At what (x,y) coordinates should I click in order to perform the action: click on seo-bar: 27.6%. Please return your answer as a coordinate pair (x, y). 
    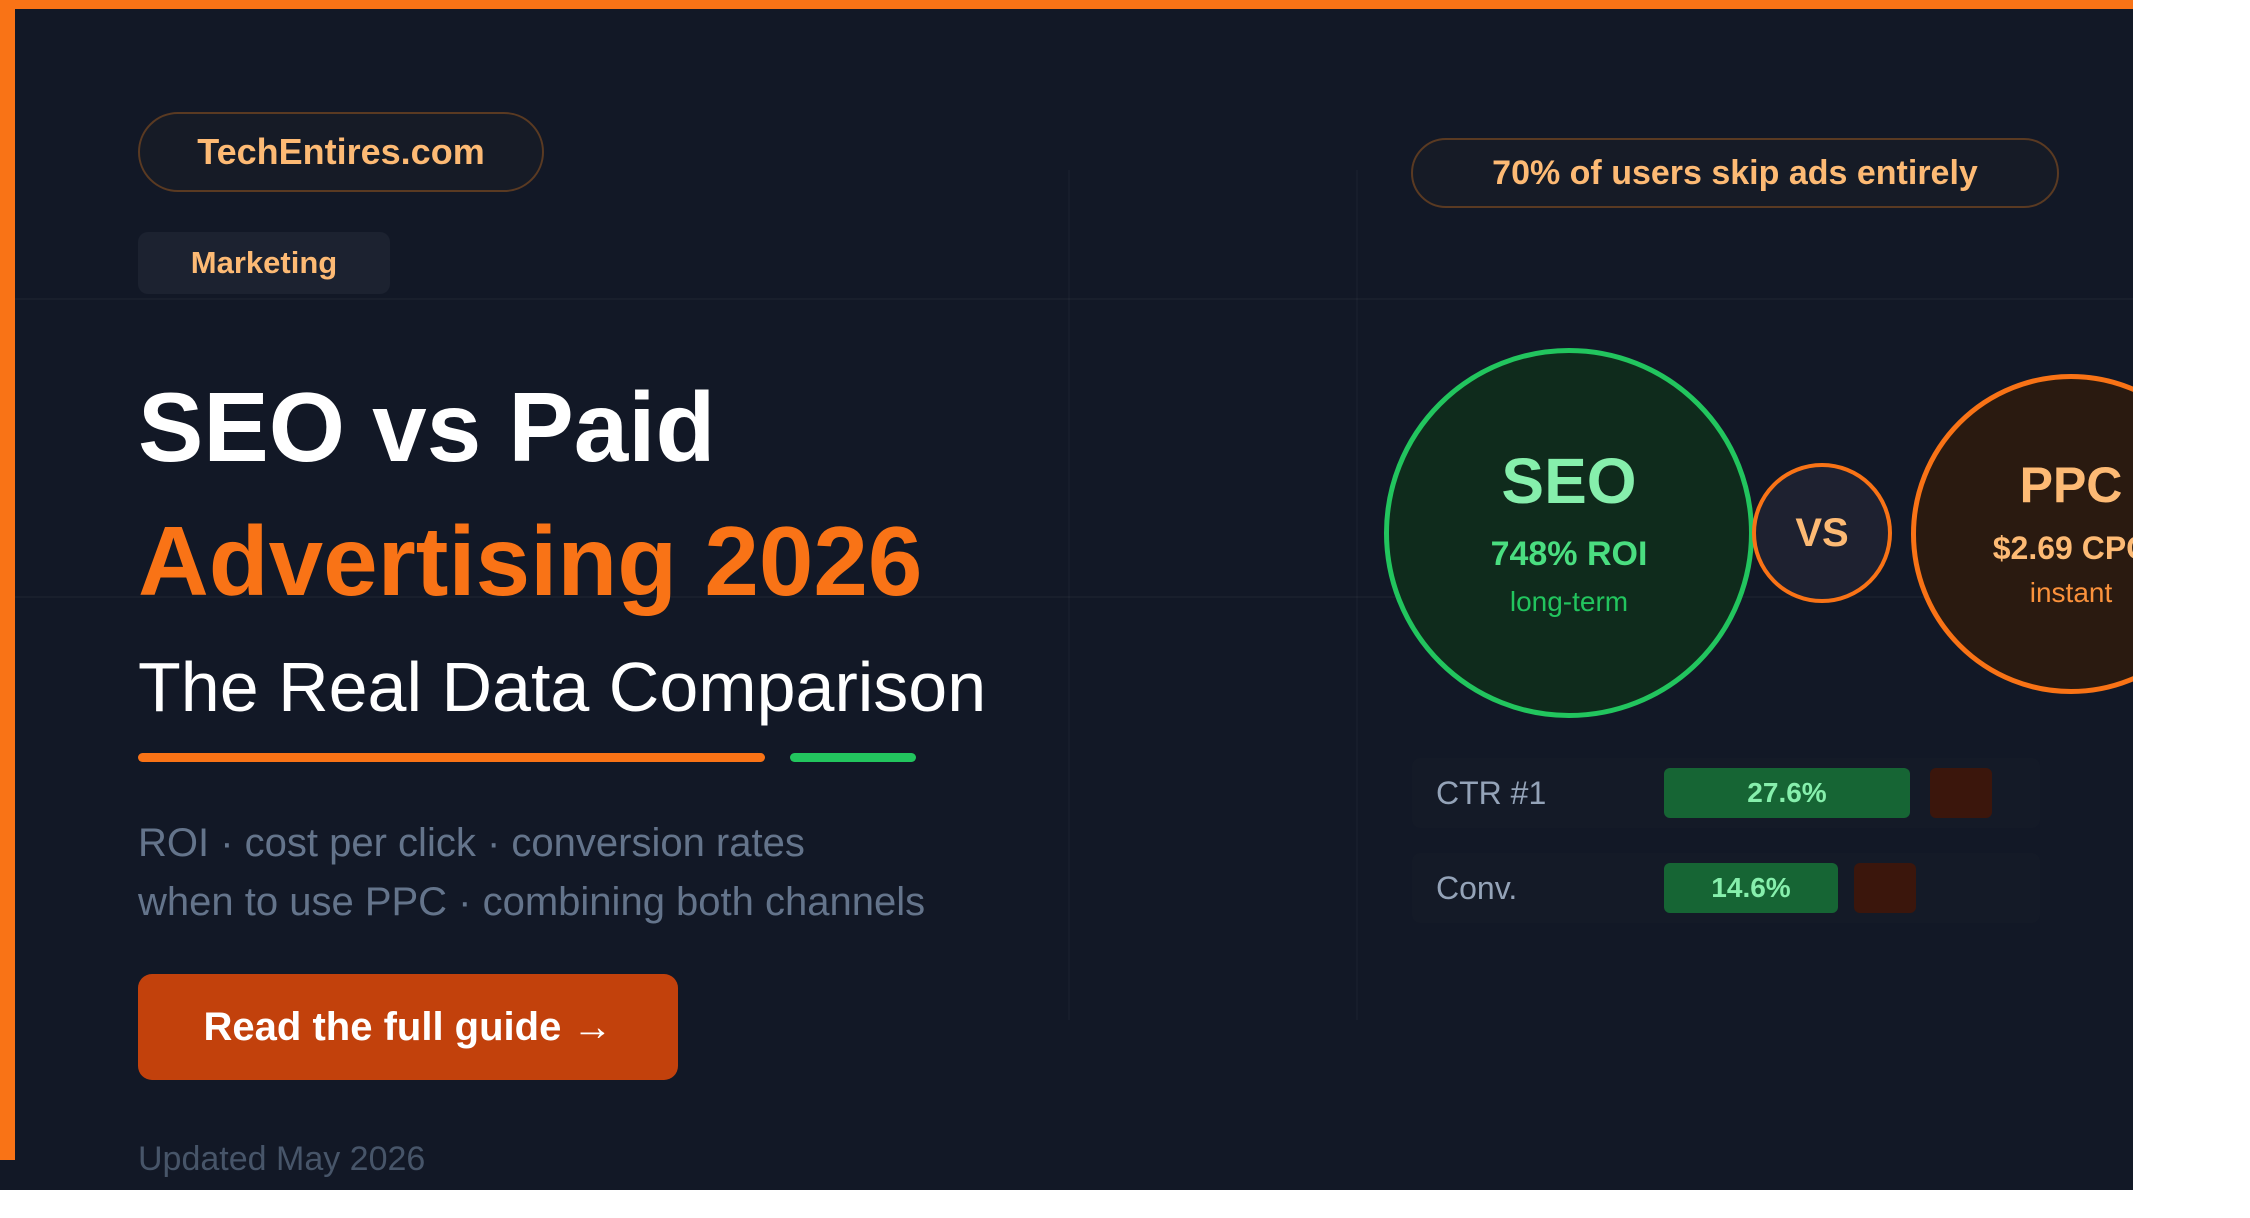
    Looking at the image, I should click on (1787, 793).